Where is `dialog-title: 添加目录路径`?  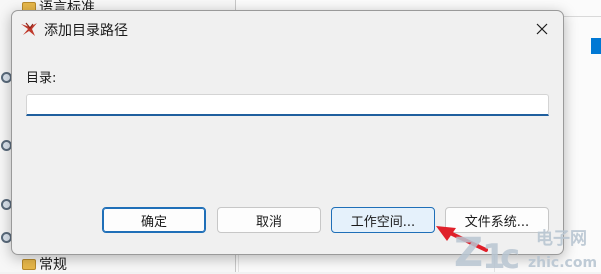
dialog-title: 添加目录路径 is located at coordinates (86, 31).